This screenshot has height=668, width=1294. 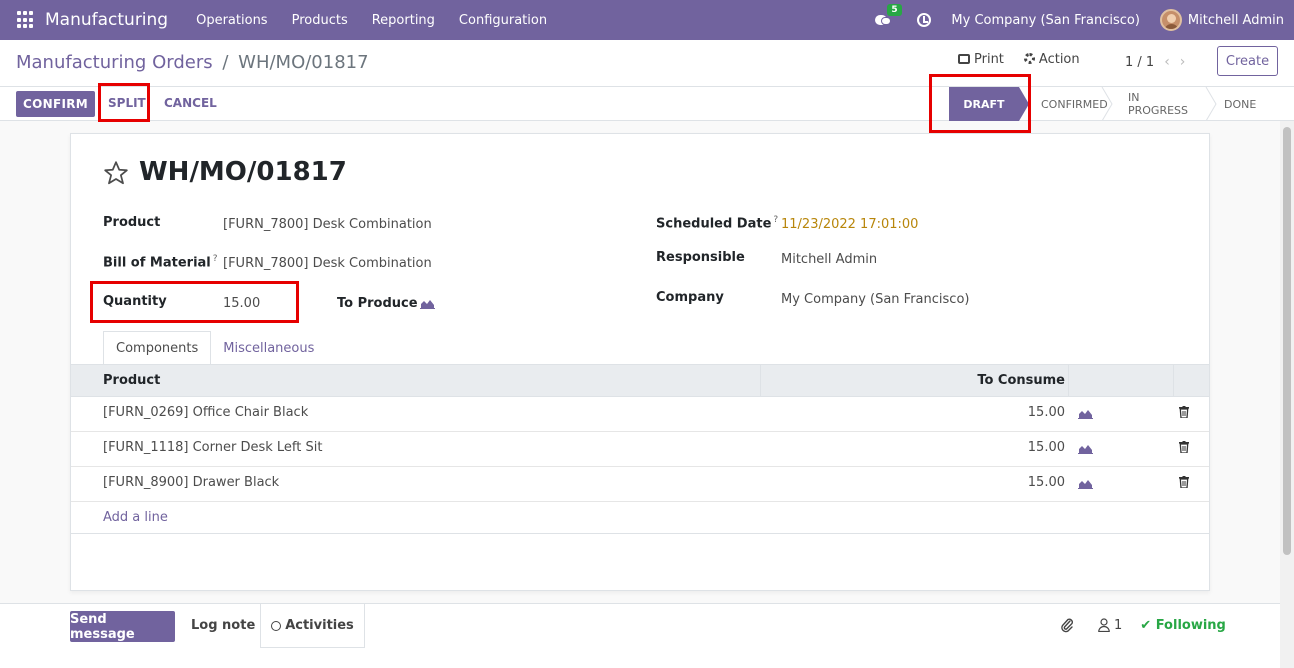 What do you see at coordinates (640, 380) in the screenshot?
I see `table-header: Product To Consume` at bounding box center [640, 380].